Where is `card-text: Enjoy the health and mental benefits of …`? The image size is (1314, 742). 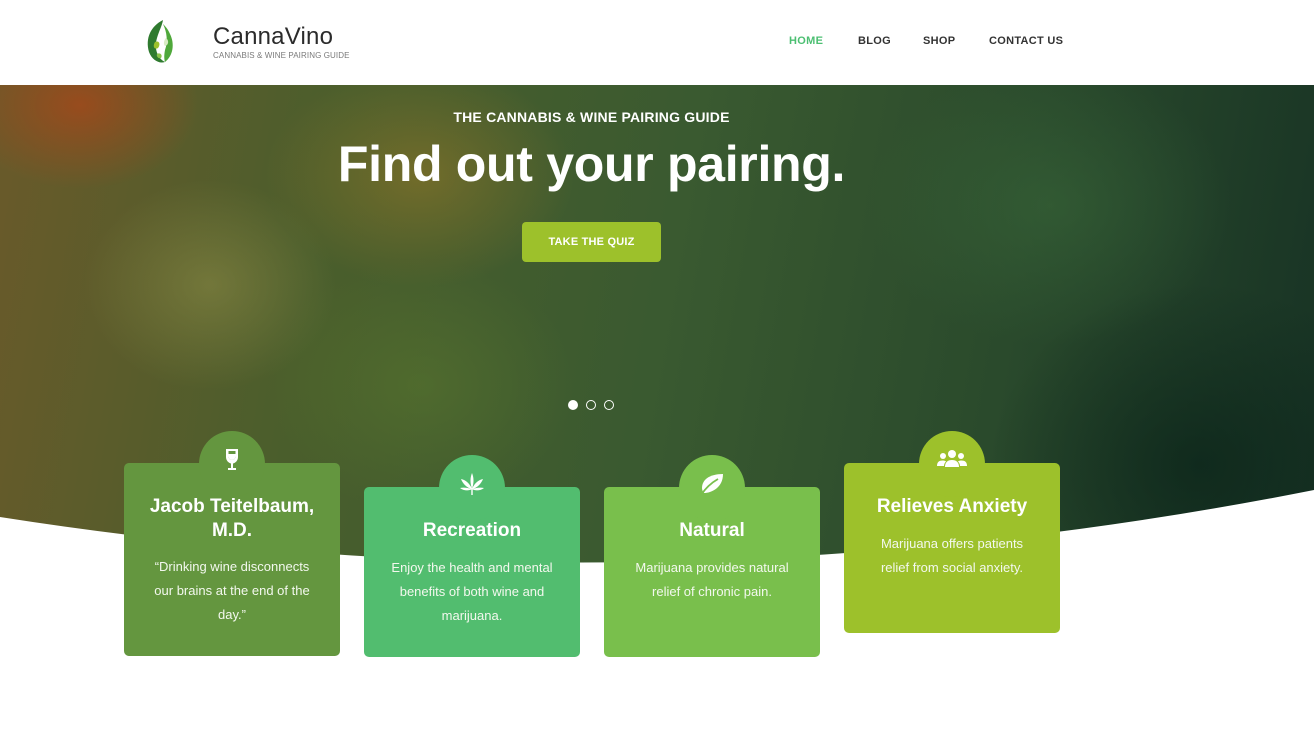 card-text: Enjoy the health and mental benefits of … is located at coordinates (472, 591).